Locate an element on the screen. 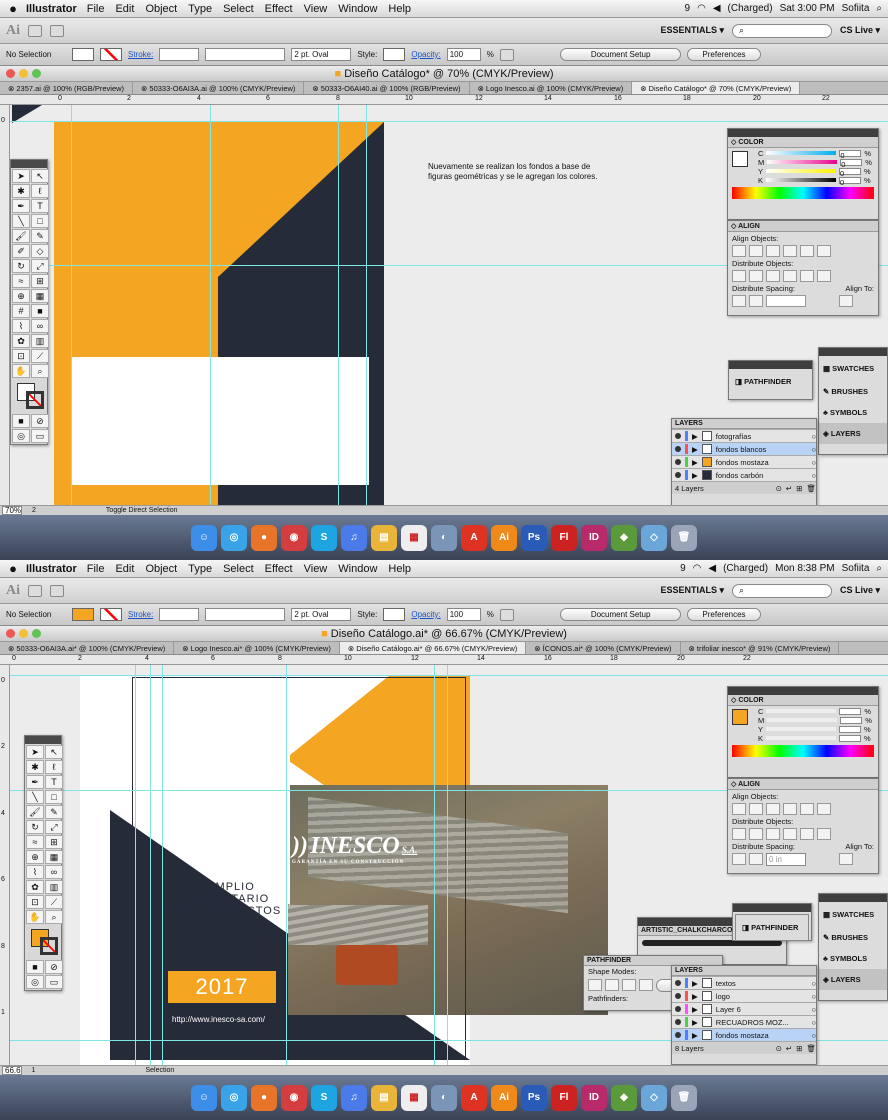 The height and width of the screenshot is (1120, 888). align-left-icon is located at coordinates (739, 251).